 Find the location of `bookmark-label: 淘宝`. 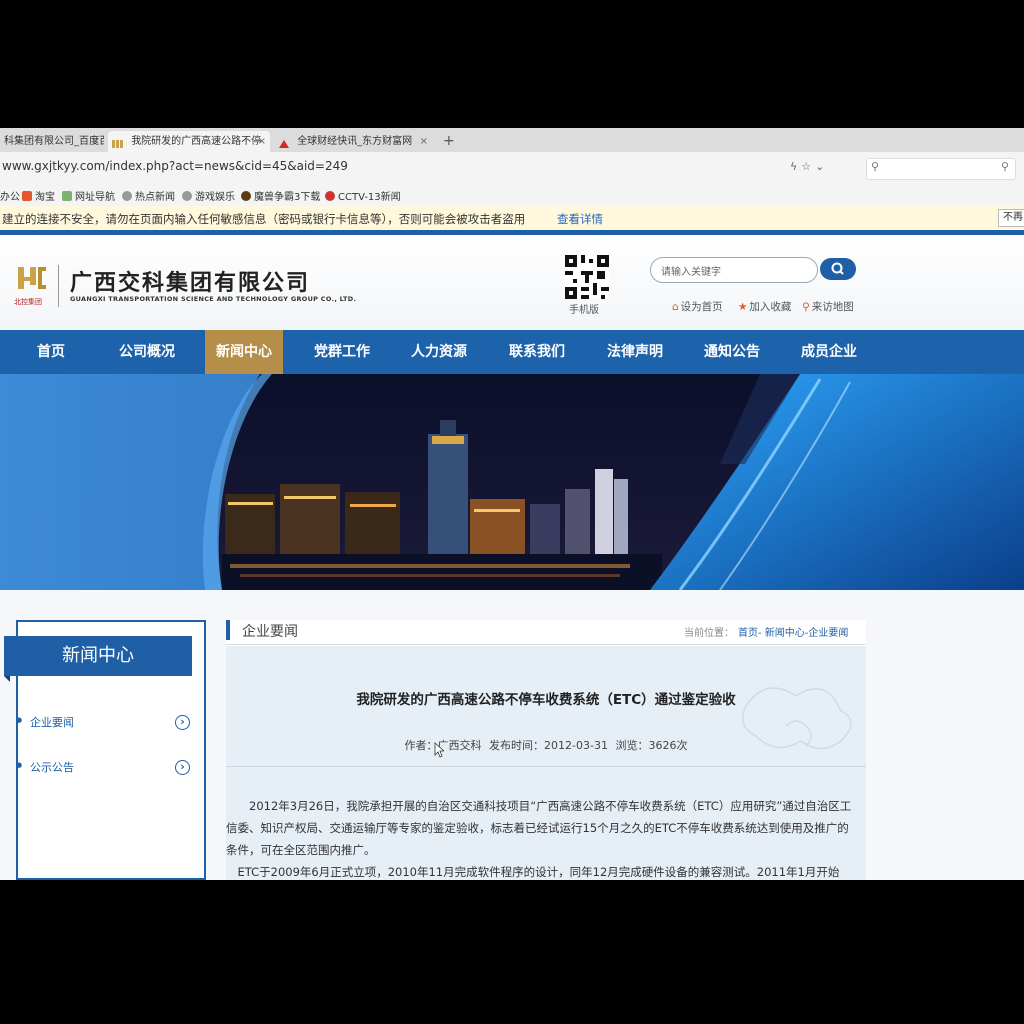

bookmark-label: 淘宝 is located at coordinates (45, 197).